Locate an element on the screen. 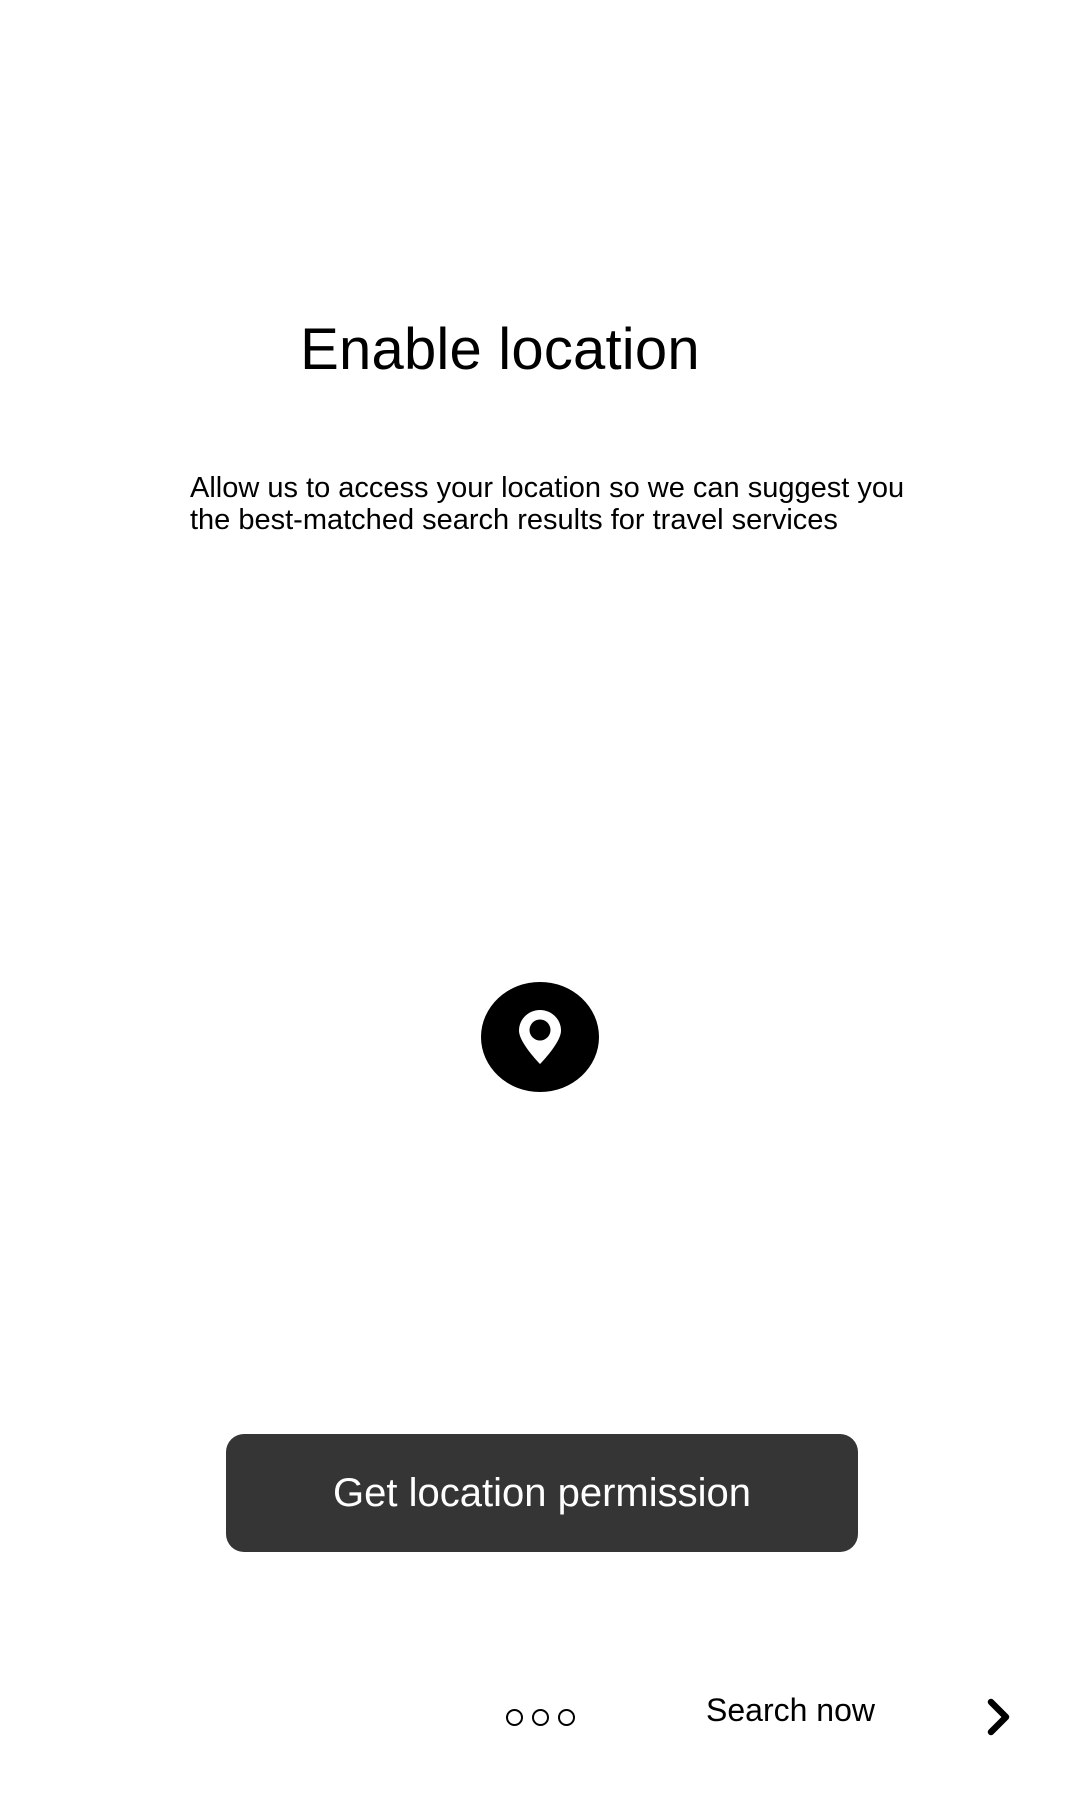 This screenshot has height=1800, width=1080. page-title: Enable location is located at coordinates (500, 349).